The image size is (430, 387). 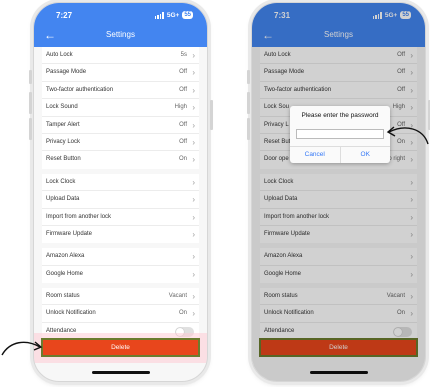 What do you see at coordinates (63, 199) in the screenshot?
I see `settings-row-label: Upload Data` at bounding box center [63, 199].